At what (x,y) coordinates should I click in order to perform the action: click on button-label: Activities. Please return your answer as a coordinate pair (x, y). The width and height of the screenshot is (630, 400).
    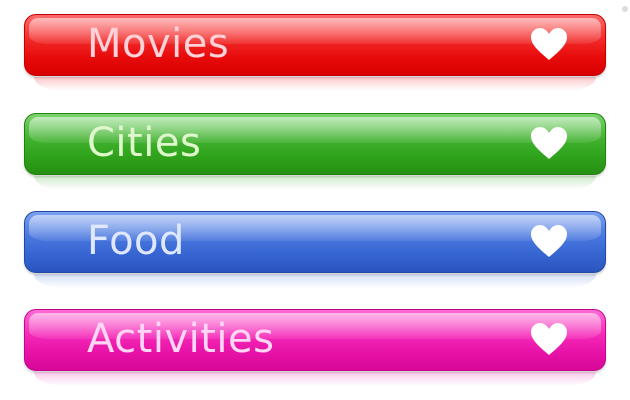
    Looking at the image, I should click on (181, 339).